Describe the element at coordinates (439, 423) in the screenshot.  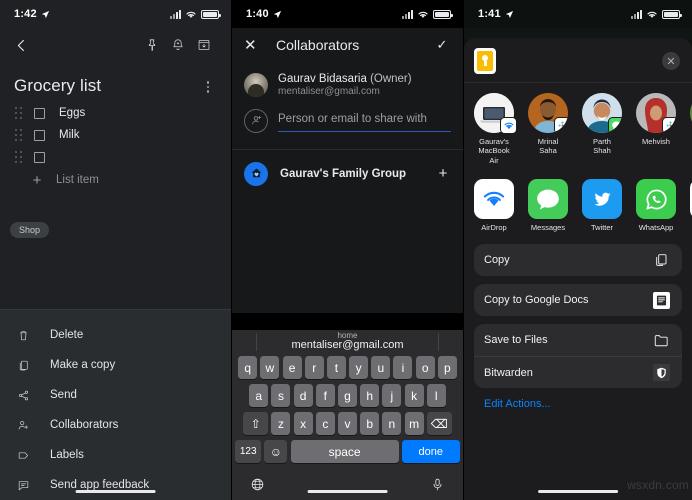
I see `backspace-key: ⌫` at that location.